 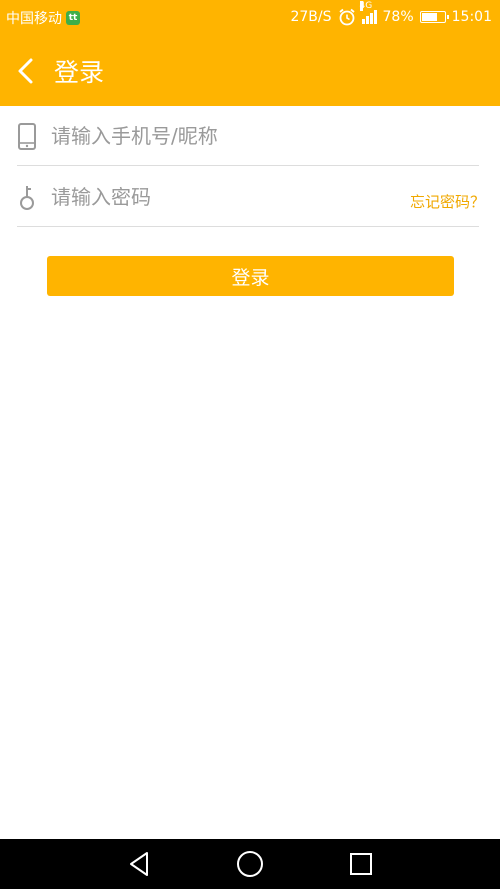 I want to click on status-right: 27B/S 4G 78% 15:01, so click(x=391, y=13).